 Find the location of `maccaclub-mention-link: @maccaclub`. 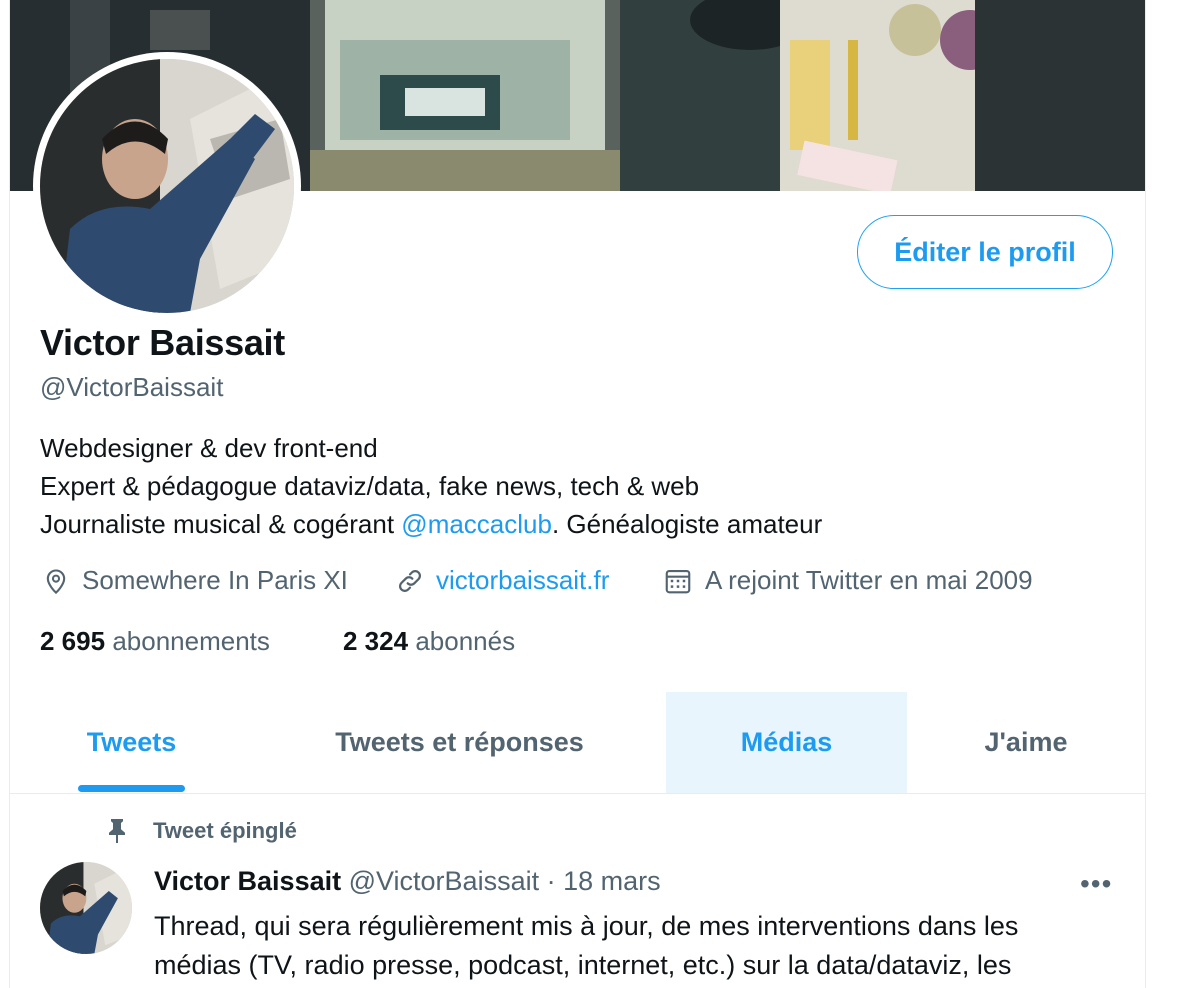

maccaclub-mention-link: @maccaclub is located at coordinates (476, 524).